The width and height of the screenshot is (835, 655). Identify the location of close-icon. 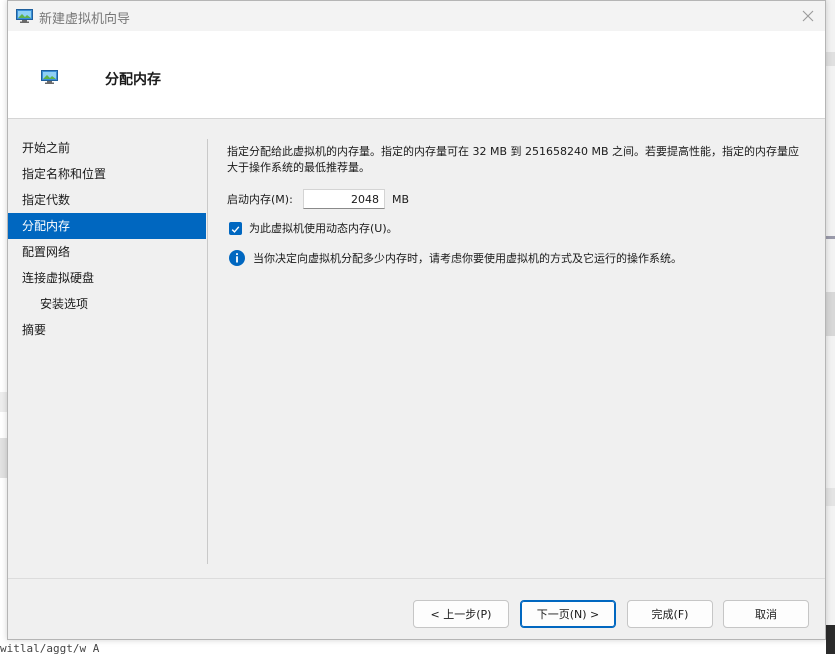
(808, 16).